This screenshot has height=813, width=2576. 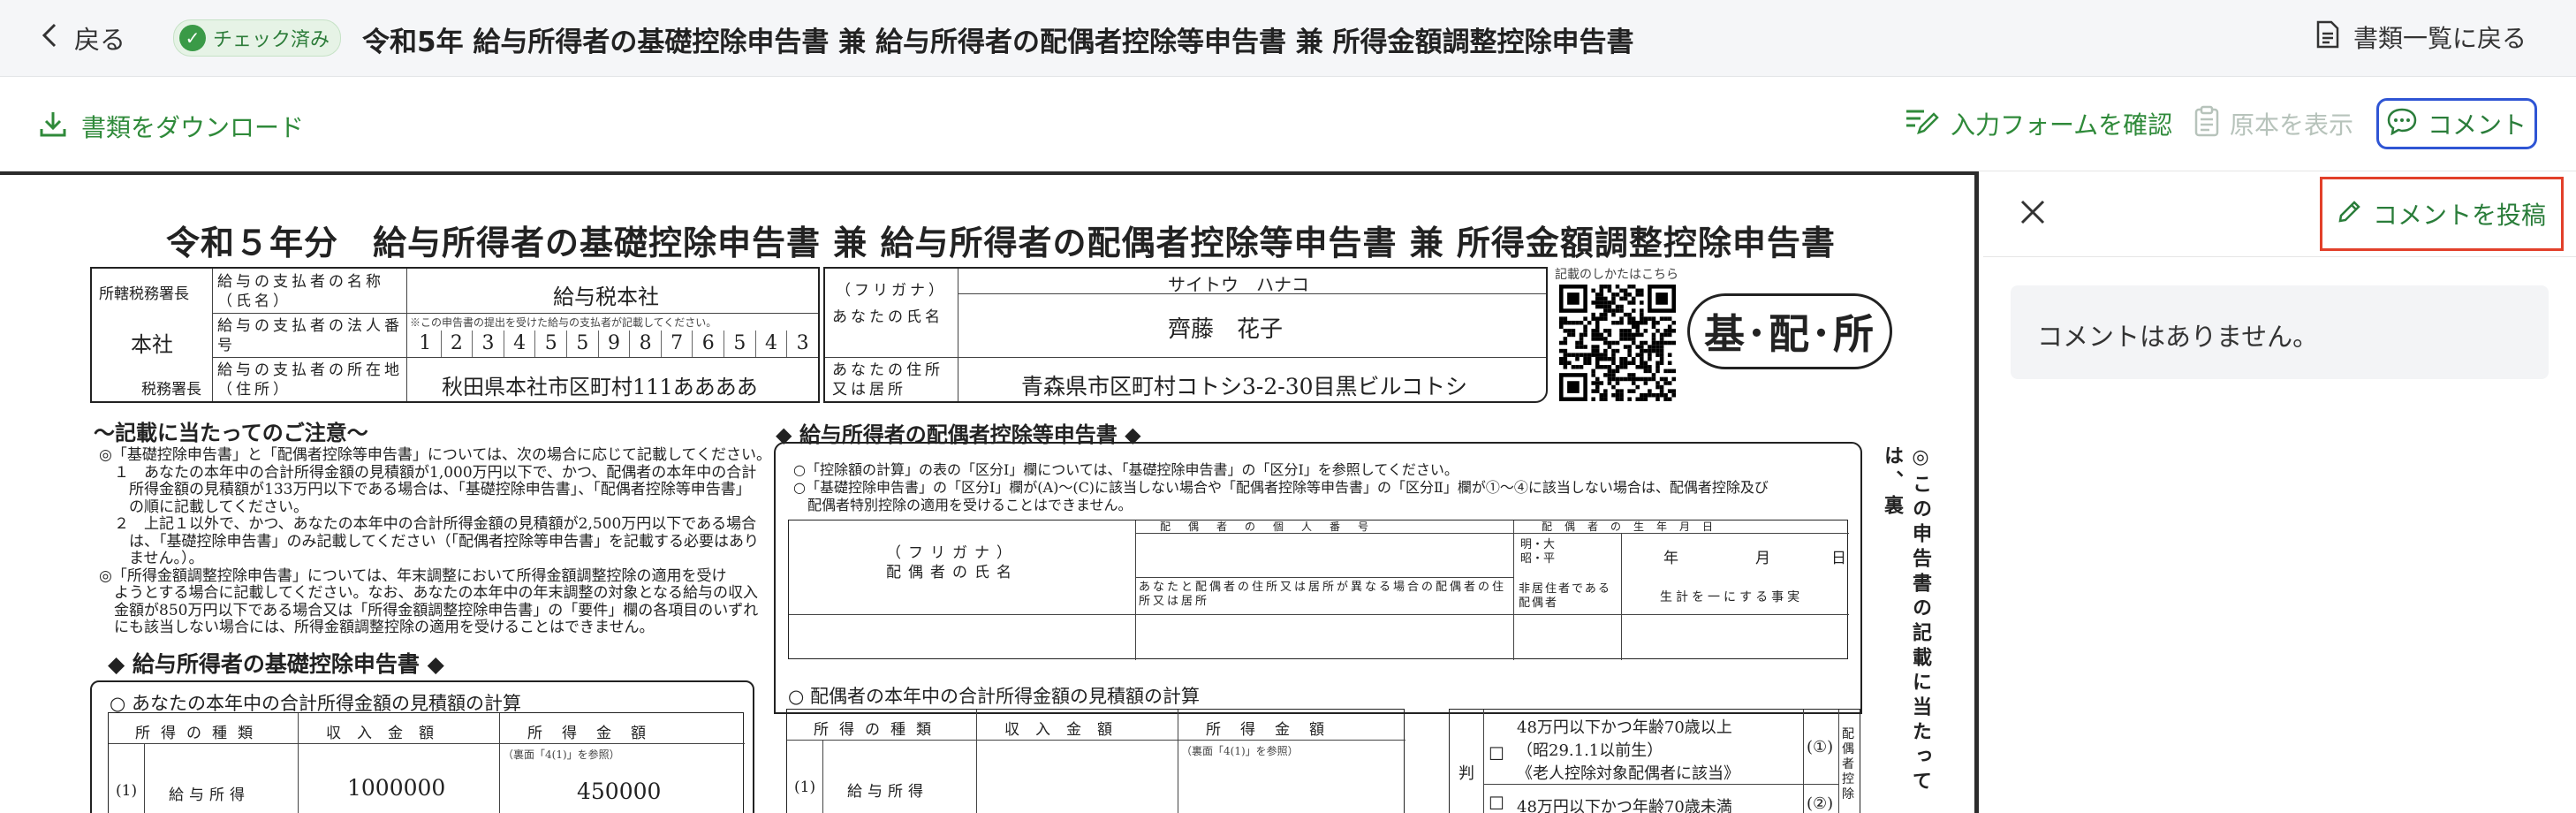 What do you see at coordinates (204, 507) in the screenshot?
I see `note-line: の順に記載してください。` at bounding box center [204, 507].